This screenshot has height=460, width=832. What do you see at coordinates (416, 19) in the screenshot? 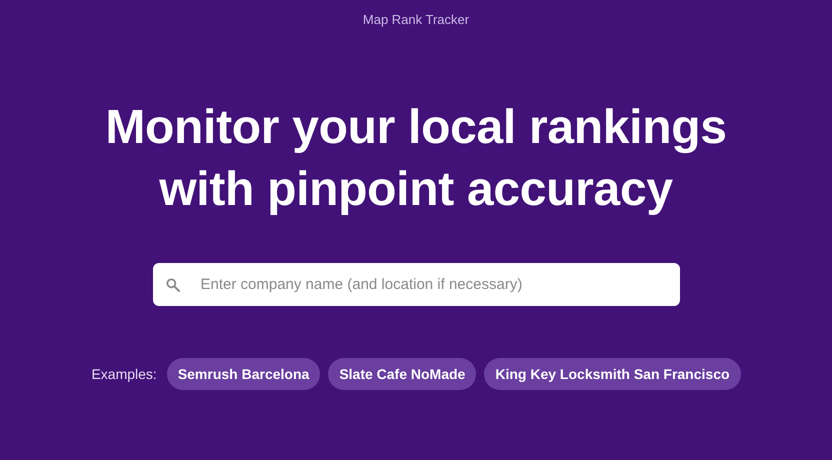
I see `app-title: Map Rank Tracker` at bounding box center [416, 19].